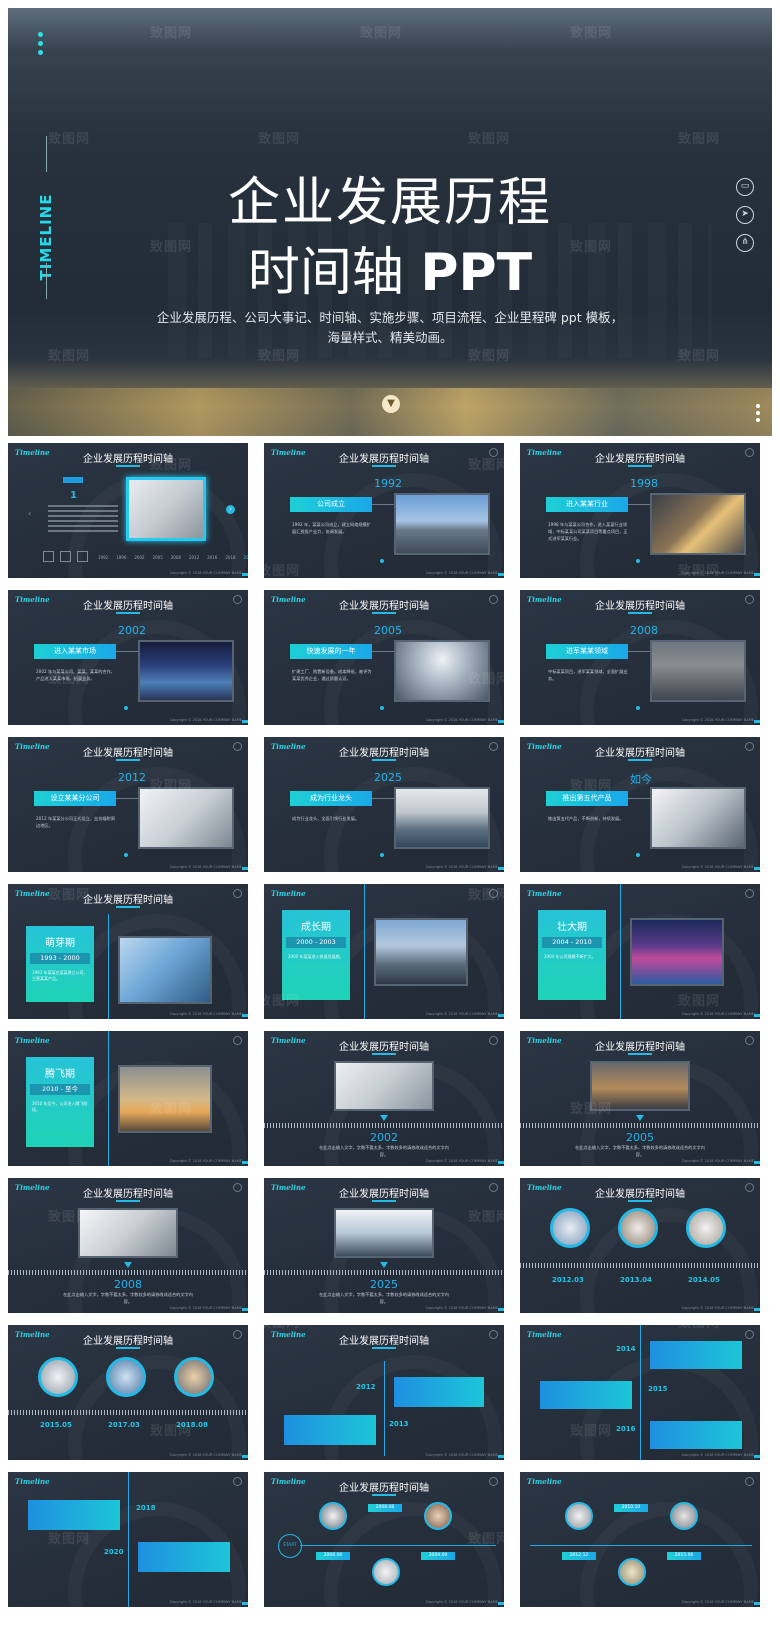  What do you see at coordinates (384, 1086) in the screenshot?
I see `office-photo` at bounding box center [384, 1086].